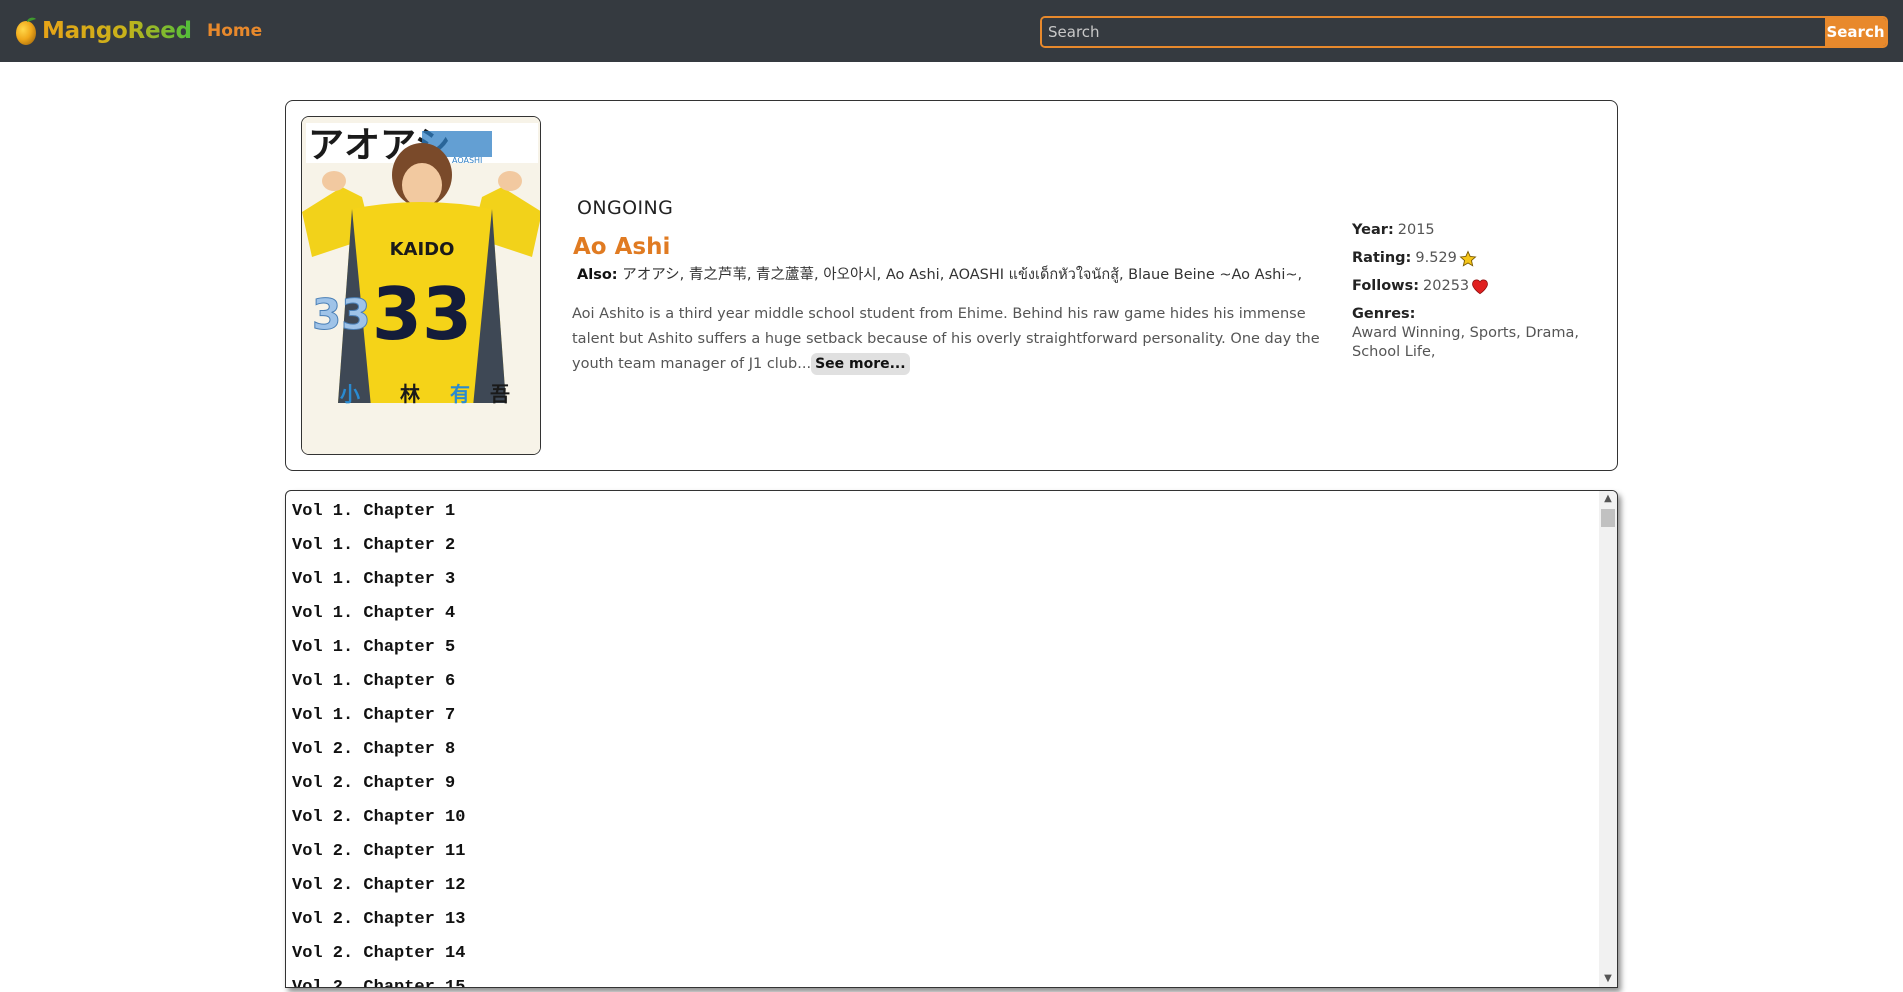  What do you see at coordinates (942, 820) in the screenshot?
I see `chapter-item: Vol 2. Chapter 10` at bounding box center [942, 820].